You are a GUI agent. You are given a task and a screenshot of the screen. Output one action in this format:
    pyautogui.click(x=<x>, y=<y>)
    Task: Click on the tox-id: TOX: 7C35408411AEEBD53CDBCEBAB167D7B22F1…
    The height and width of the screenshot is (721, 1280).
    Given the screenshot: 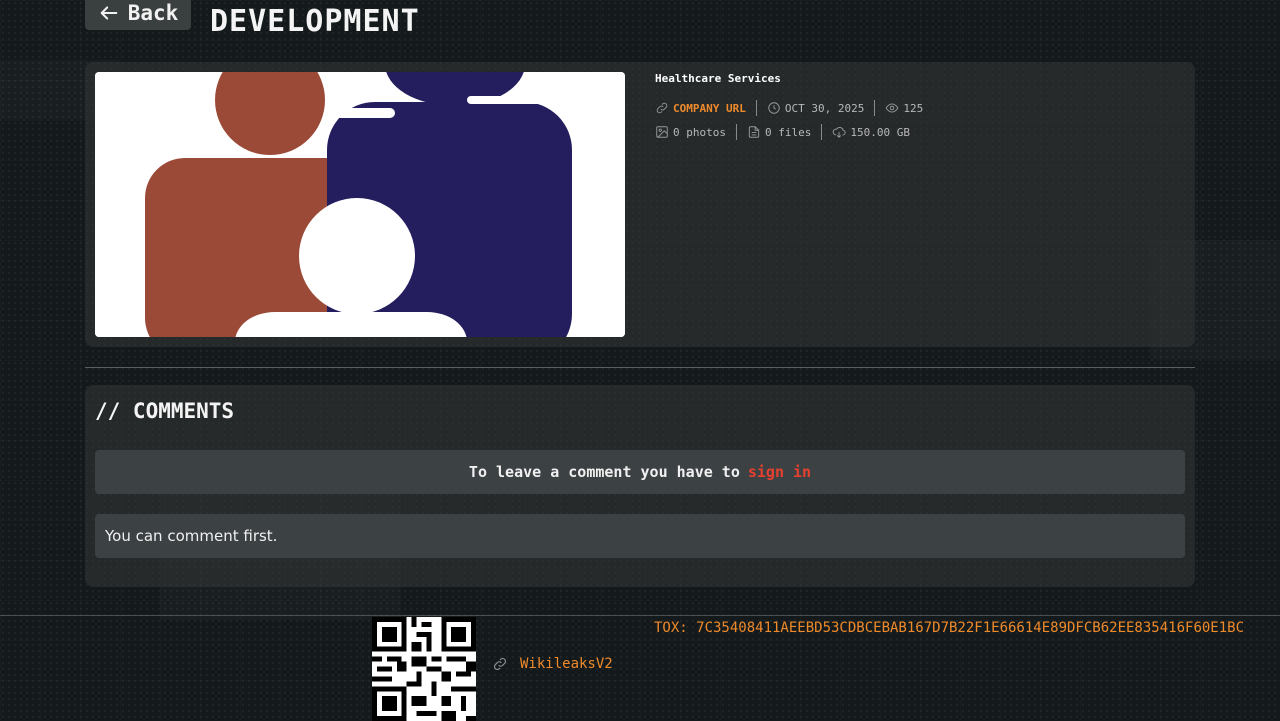 What is the action you would take?
    pyautogui.click(x=965, y=628)
    